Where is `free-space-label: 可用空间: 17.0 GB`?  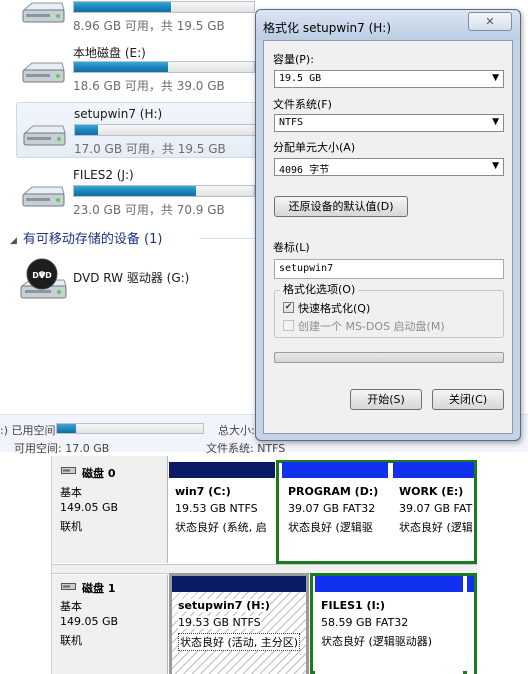 free-space-label: 可用空间: 17.0 GB is located at coordinates (62, 448).